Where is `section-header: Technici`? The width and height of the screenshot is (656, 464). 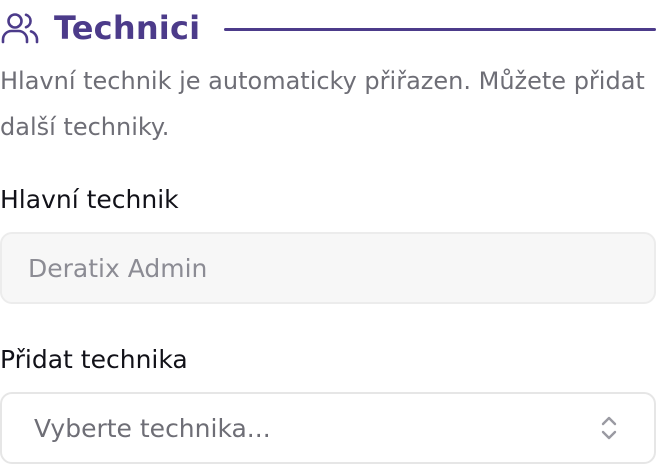
section-header: Technici is located at coordinates (328, 28).